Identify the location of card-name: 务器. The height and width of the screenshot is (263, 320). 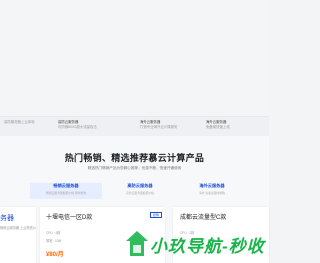
(7, 218).